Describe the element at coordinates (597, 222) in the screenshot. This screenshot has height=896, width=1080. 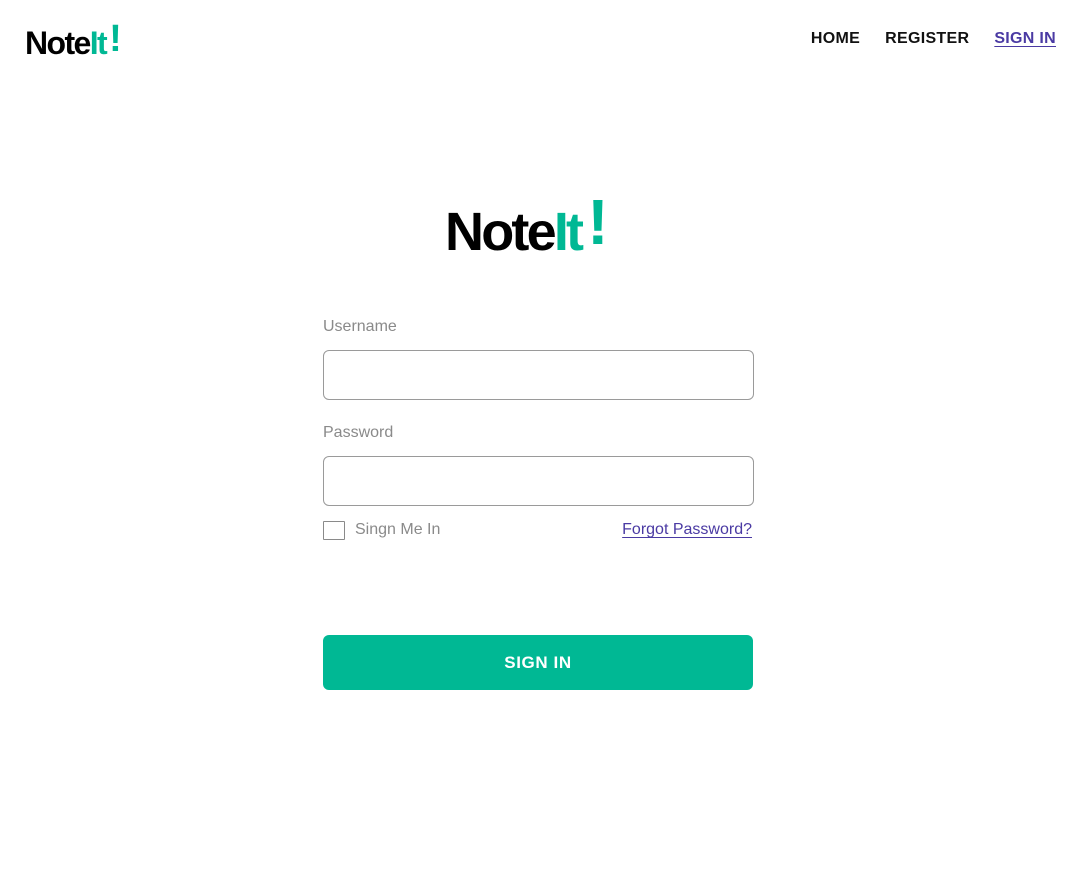
I see `center-logo-exclamation: !` at that location.